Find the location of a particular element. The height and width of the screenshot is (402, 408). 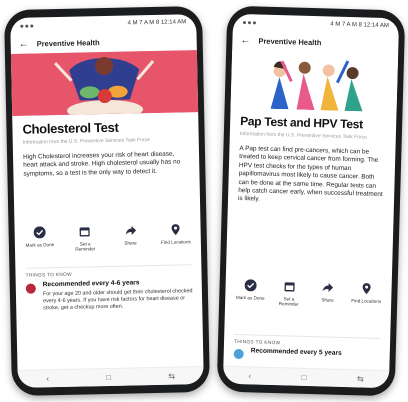

food-illustration is located at coordinates (104, 83).